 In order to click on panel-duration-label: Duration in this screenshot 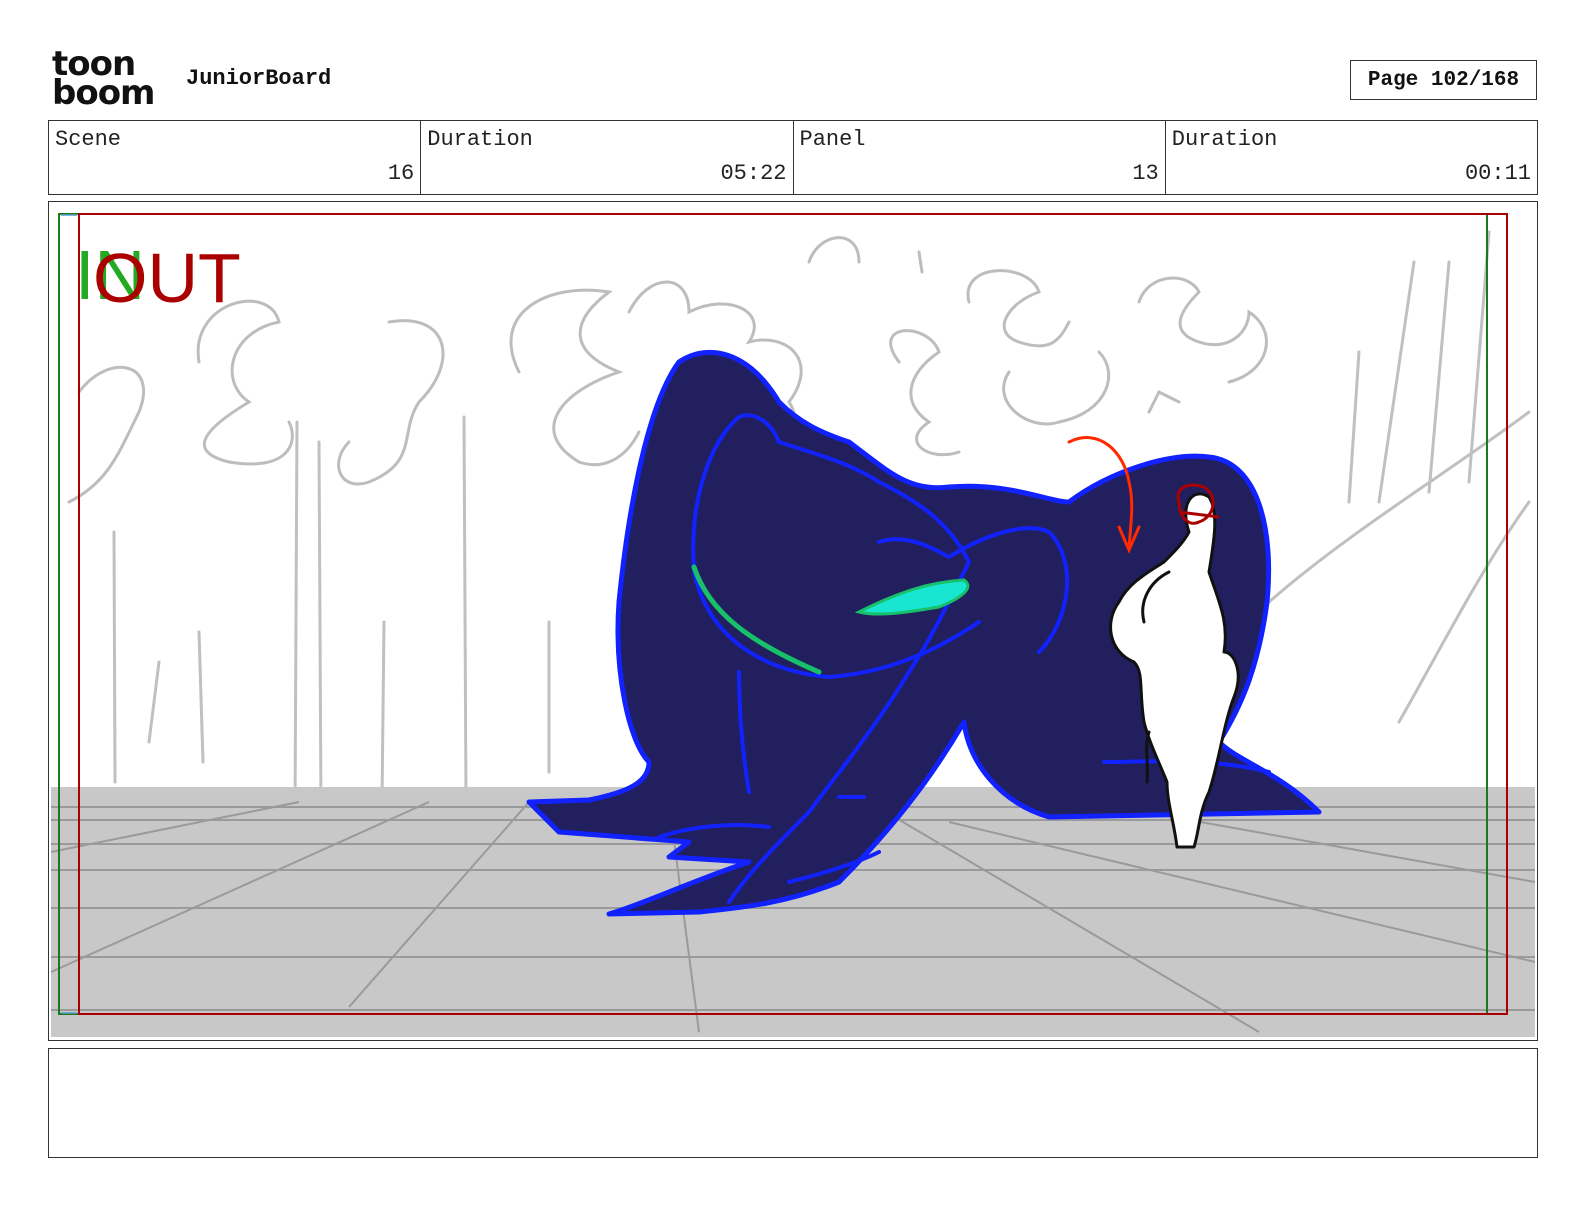, I will do `click(1224, 139)`.